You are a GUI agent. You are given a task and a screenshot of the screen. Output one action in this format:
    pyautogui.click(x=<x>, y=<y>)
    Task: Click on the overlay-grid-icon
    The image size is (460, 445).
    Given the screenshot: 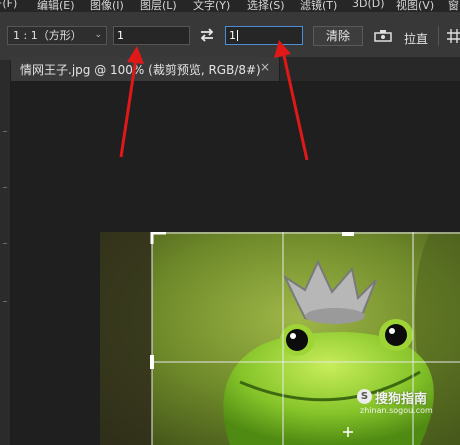 What is the action you would take?
    pyautogui.click(x=453, y=36)
    